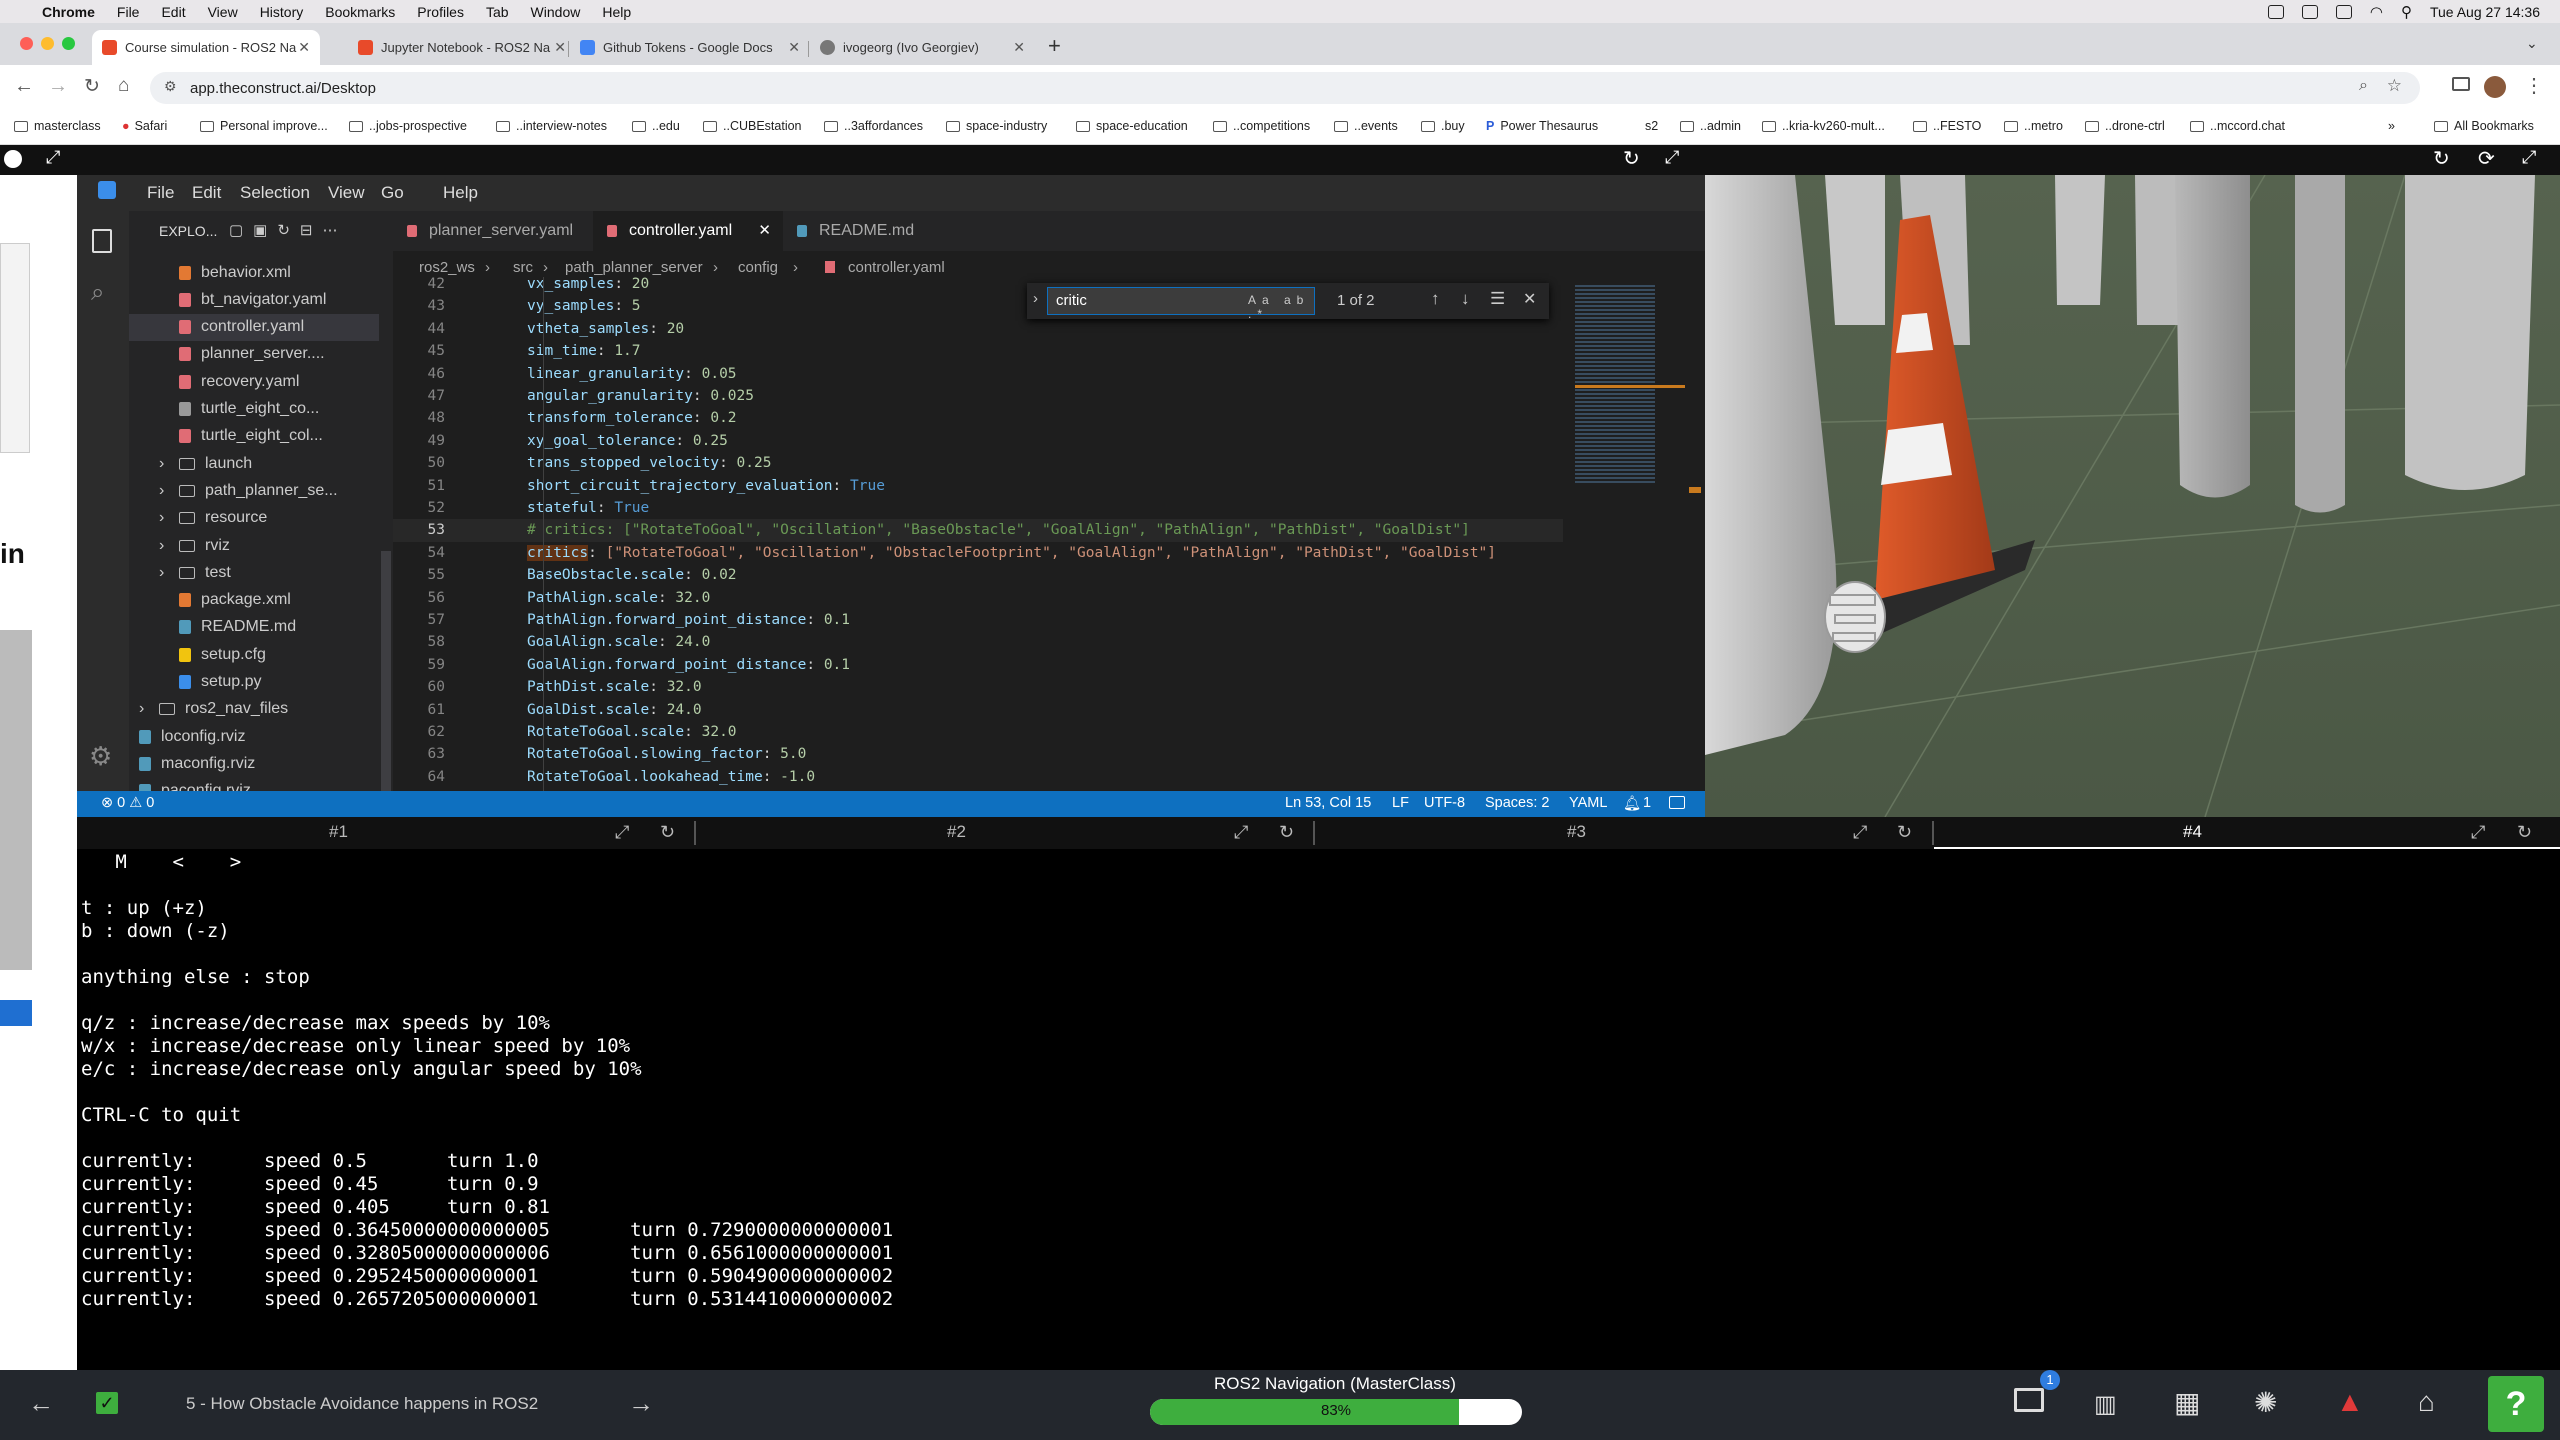 This screenshot has height=1440, width=2560. Describe the element at coordinates (16, 1013) in the screenshot. I see `notebook-button` at that location.